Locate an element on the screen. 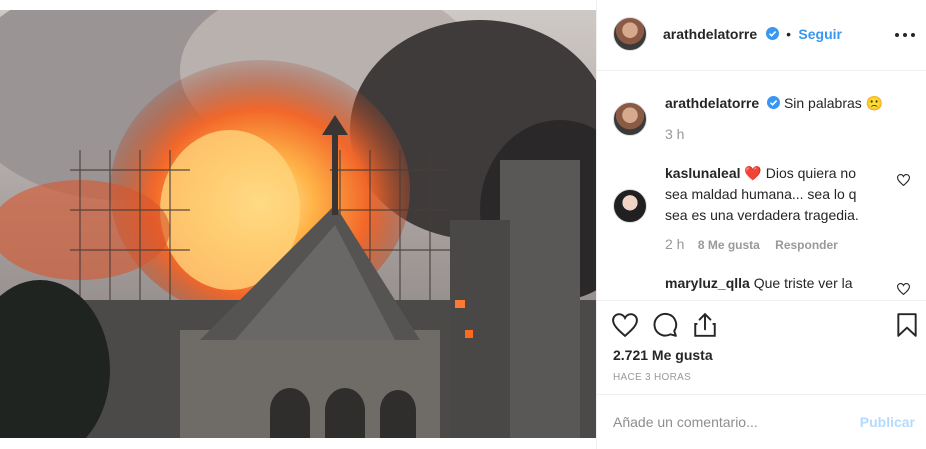 The width and height of the screenshot is (926, 449). author-avatar is located at coordinates (630, 34).